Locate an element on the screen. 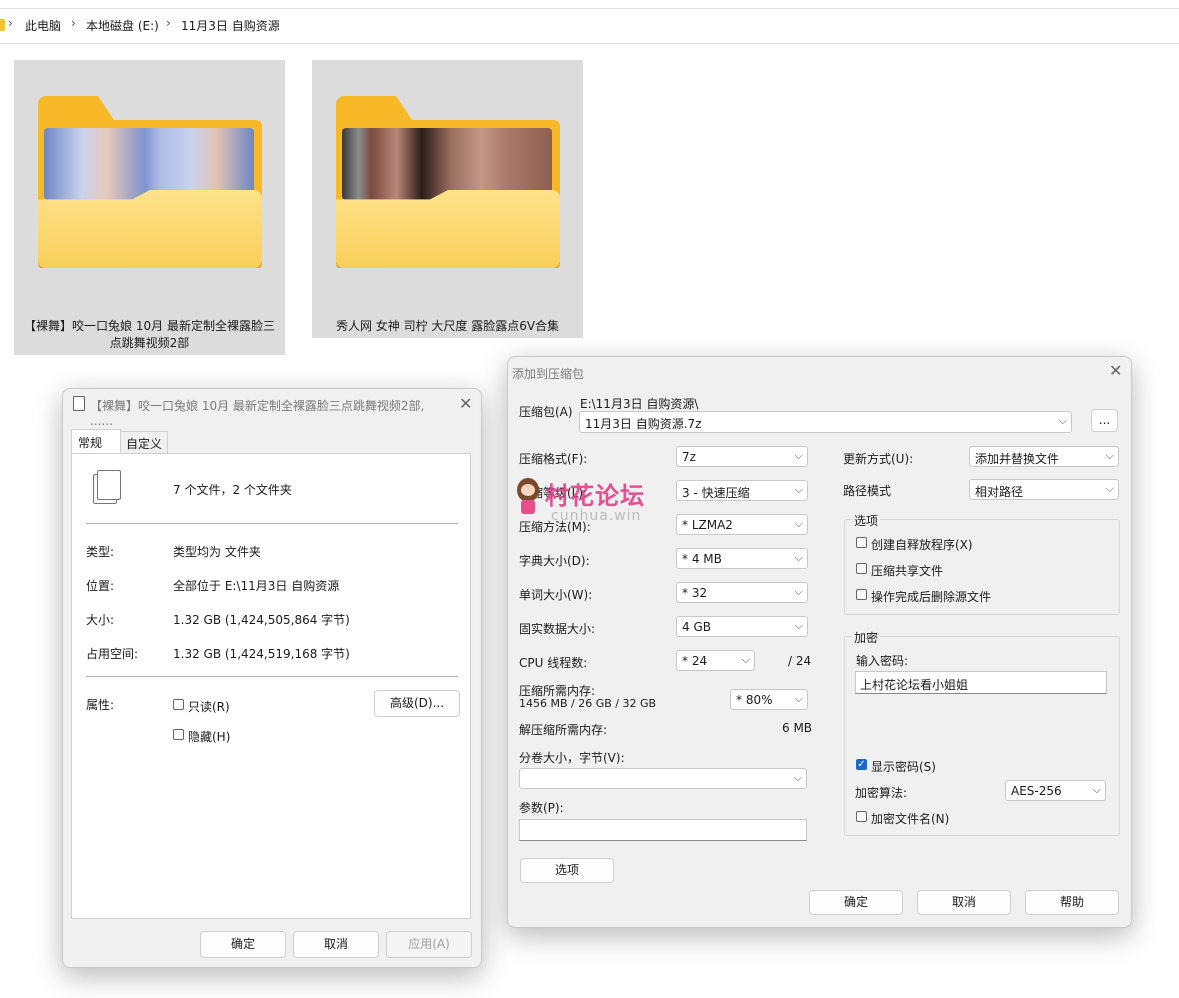  attributes-label: 属性: is located at coordinates (100, 705).